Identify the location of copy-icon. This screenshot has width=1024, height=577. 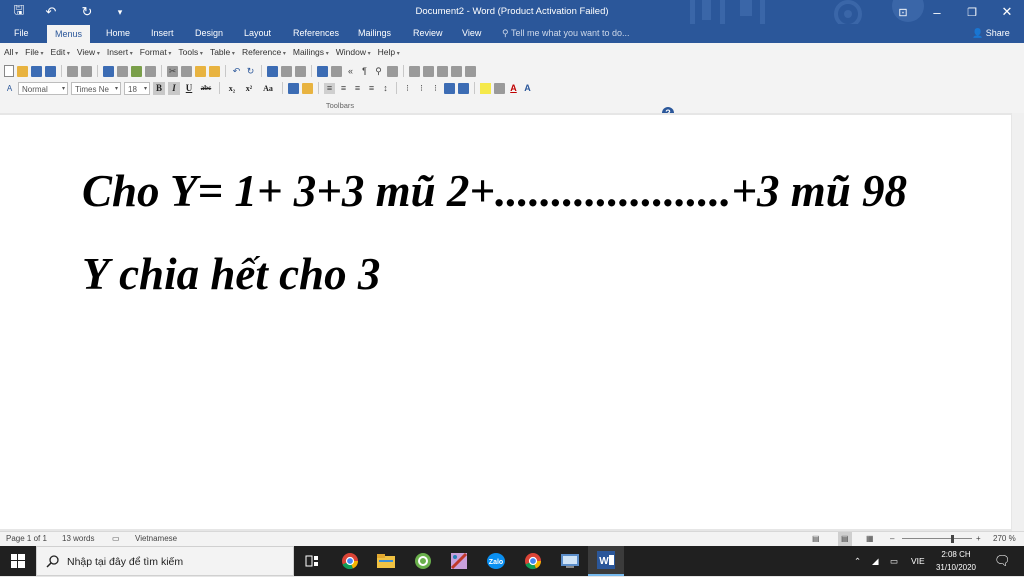
(186, 71).